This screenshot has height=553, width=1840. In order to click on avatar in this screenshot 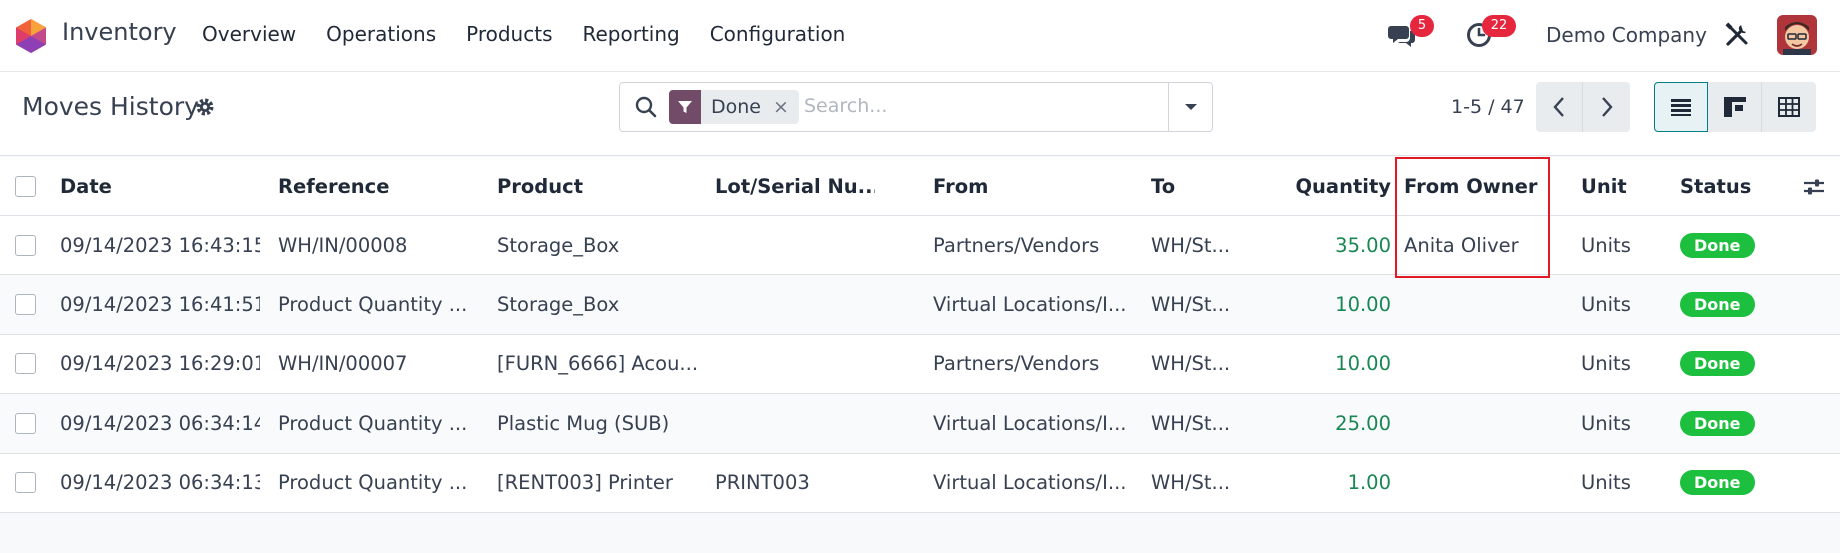, I will do `click(1797, 35)`.